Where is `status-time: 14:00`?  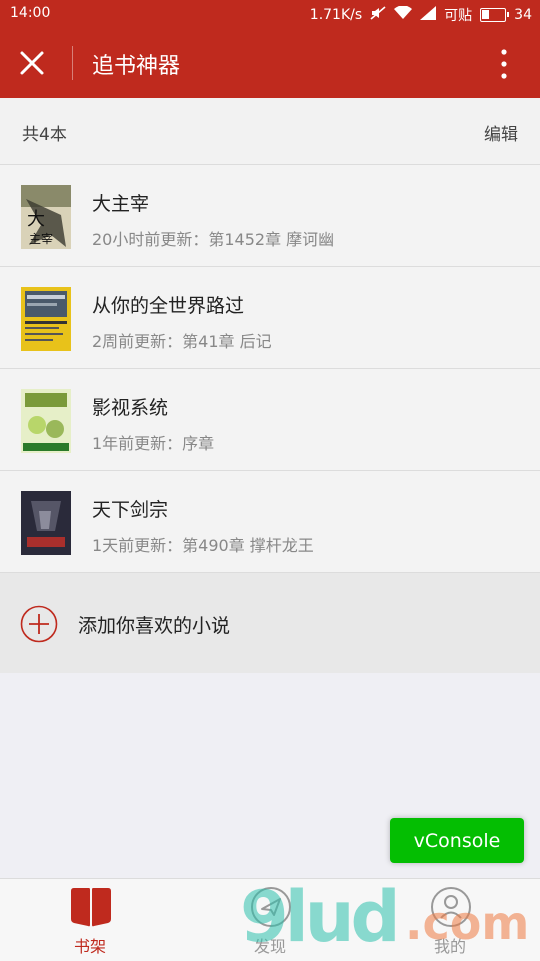 status-time: 14:00 is located at coordinates (30, 13).